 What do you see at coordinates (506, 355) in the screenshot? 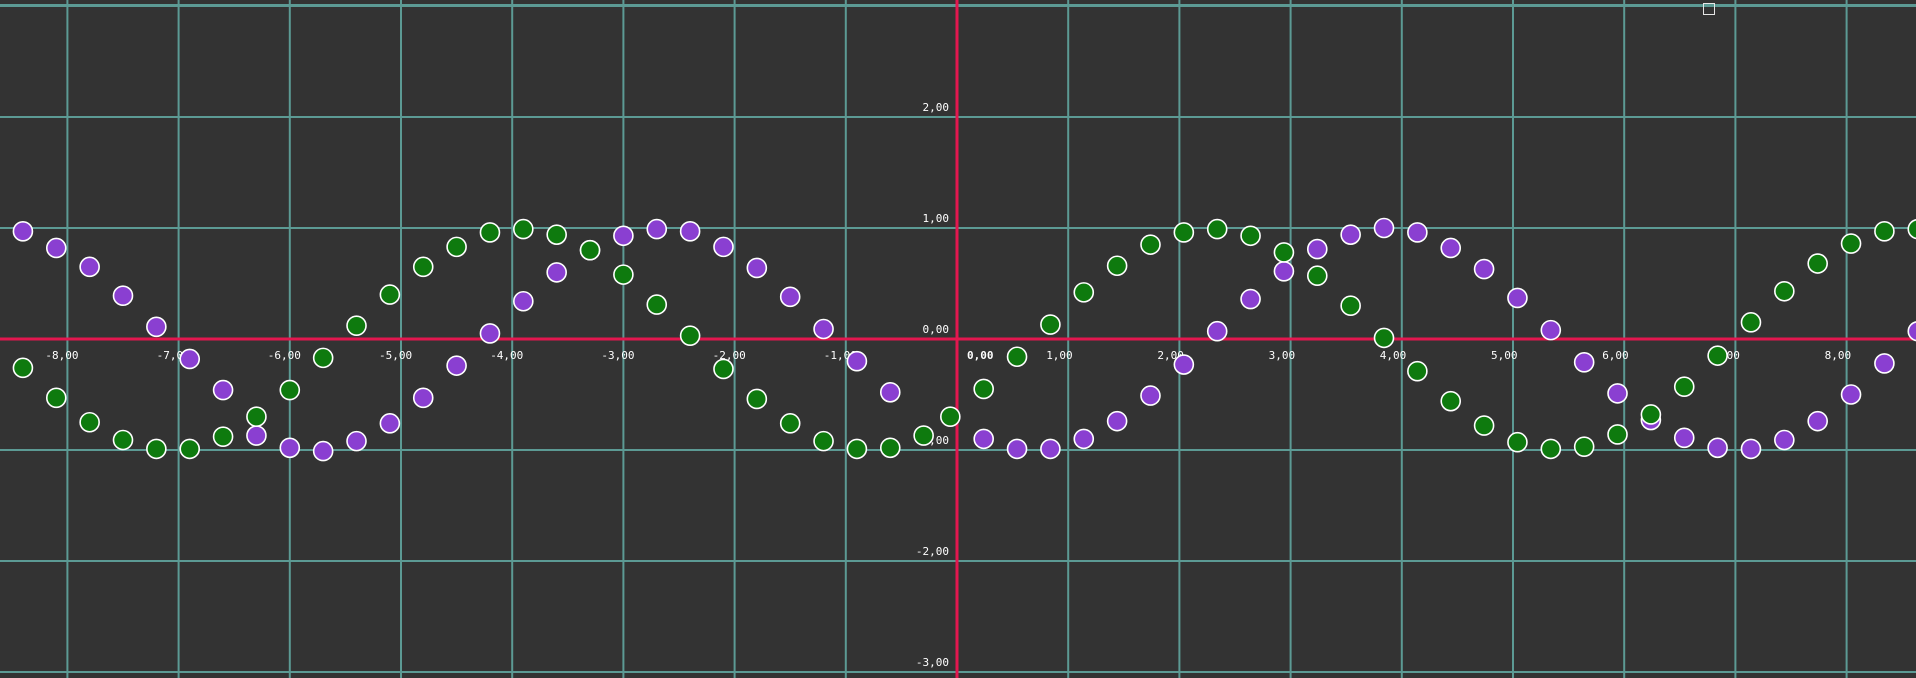
I see `x-tick-label: -4,00` at bounding box center [506, 355].